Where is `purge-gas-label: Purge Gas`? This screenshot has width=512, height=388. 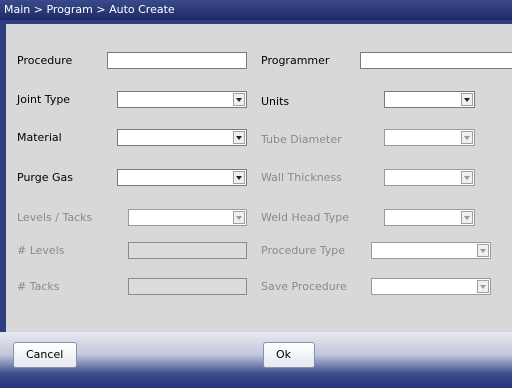 purge-gas-label: Purge Gas is located at coordinates (45, 177).